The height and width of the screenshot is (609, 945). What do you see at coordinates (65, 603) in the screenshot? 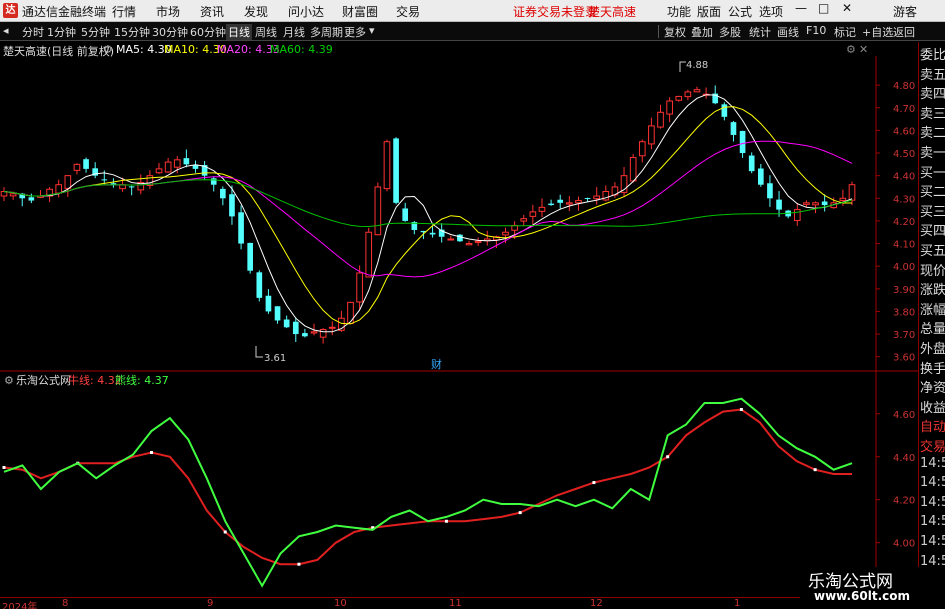
I see `date-label-aug: 8` at bounding box center [65, 603].